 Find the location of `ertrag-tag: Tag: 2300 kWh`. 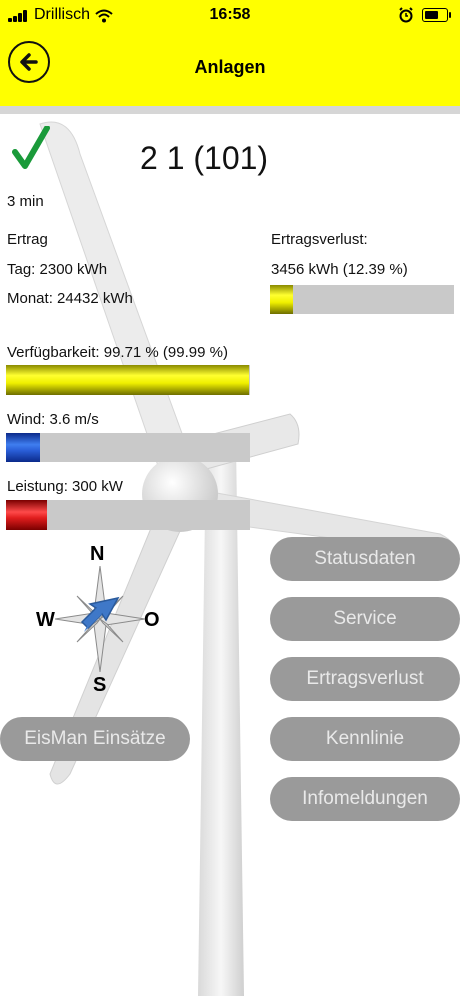

ertrag-tag: Tag: 2300 kWh is located at coordinates (57, 269).